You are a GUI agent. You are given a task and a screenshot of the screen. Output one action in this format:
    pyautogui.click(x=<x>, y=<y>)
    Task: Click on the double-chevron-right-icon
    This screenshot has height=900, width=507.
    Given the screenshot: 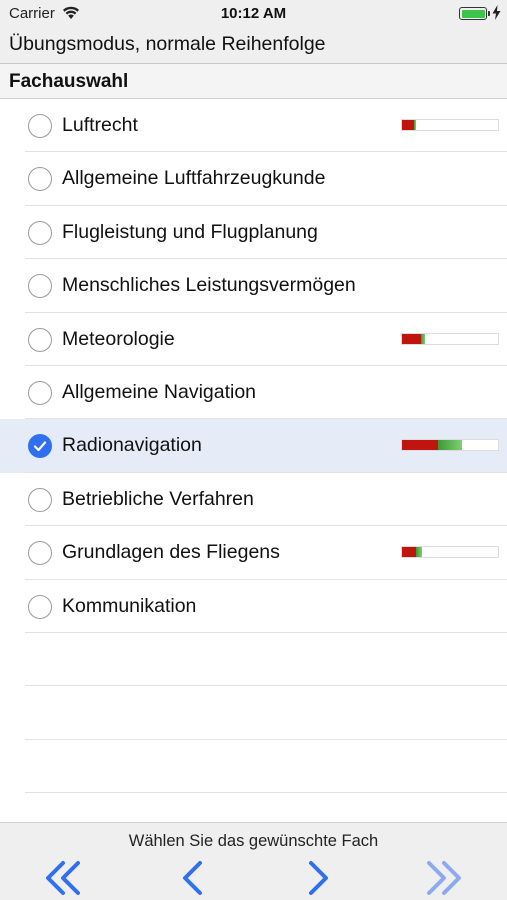 What is the action you would take?
    pyautogui.click(x=444, y=878)
    